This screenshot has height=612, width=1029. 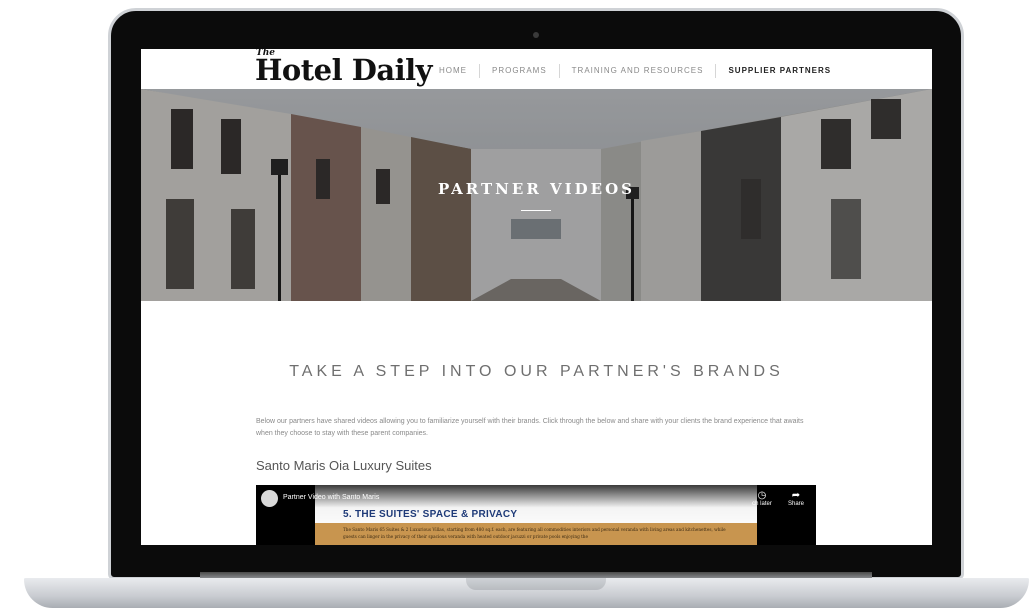 What do you see at coordinates (430, 514) in the screenshot?
I see `slide-title: 5. THE SUITES' SPACE & PRIVACY` at bounding box center [430, 514].